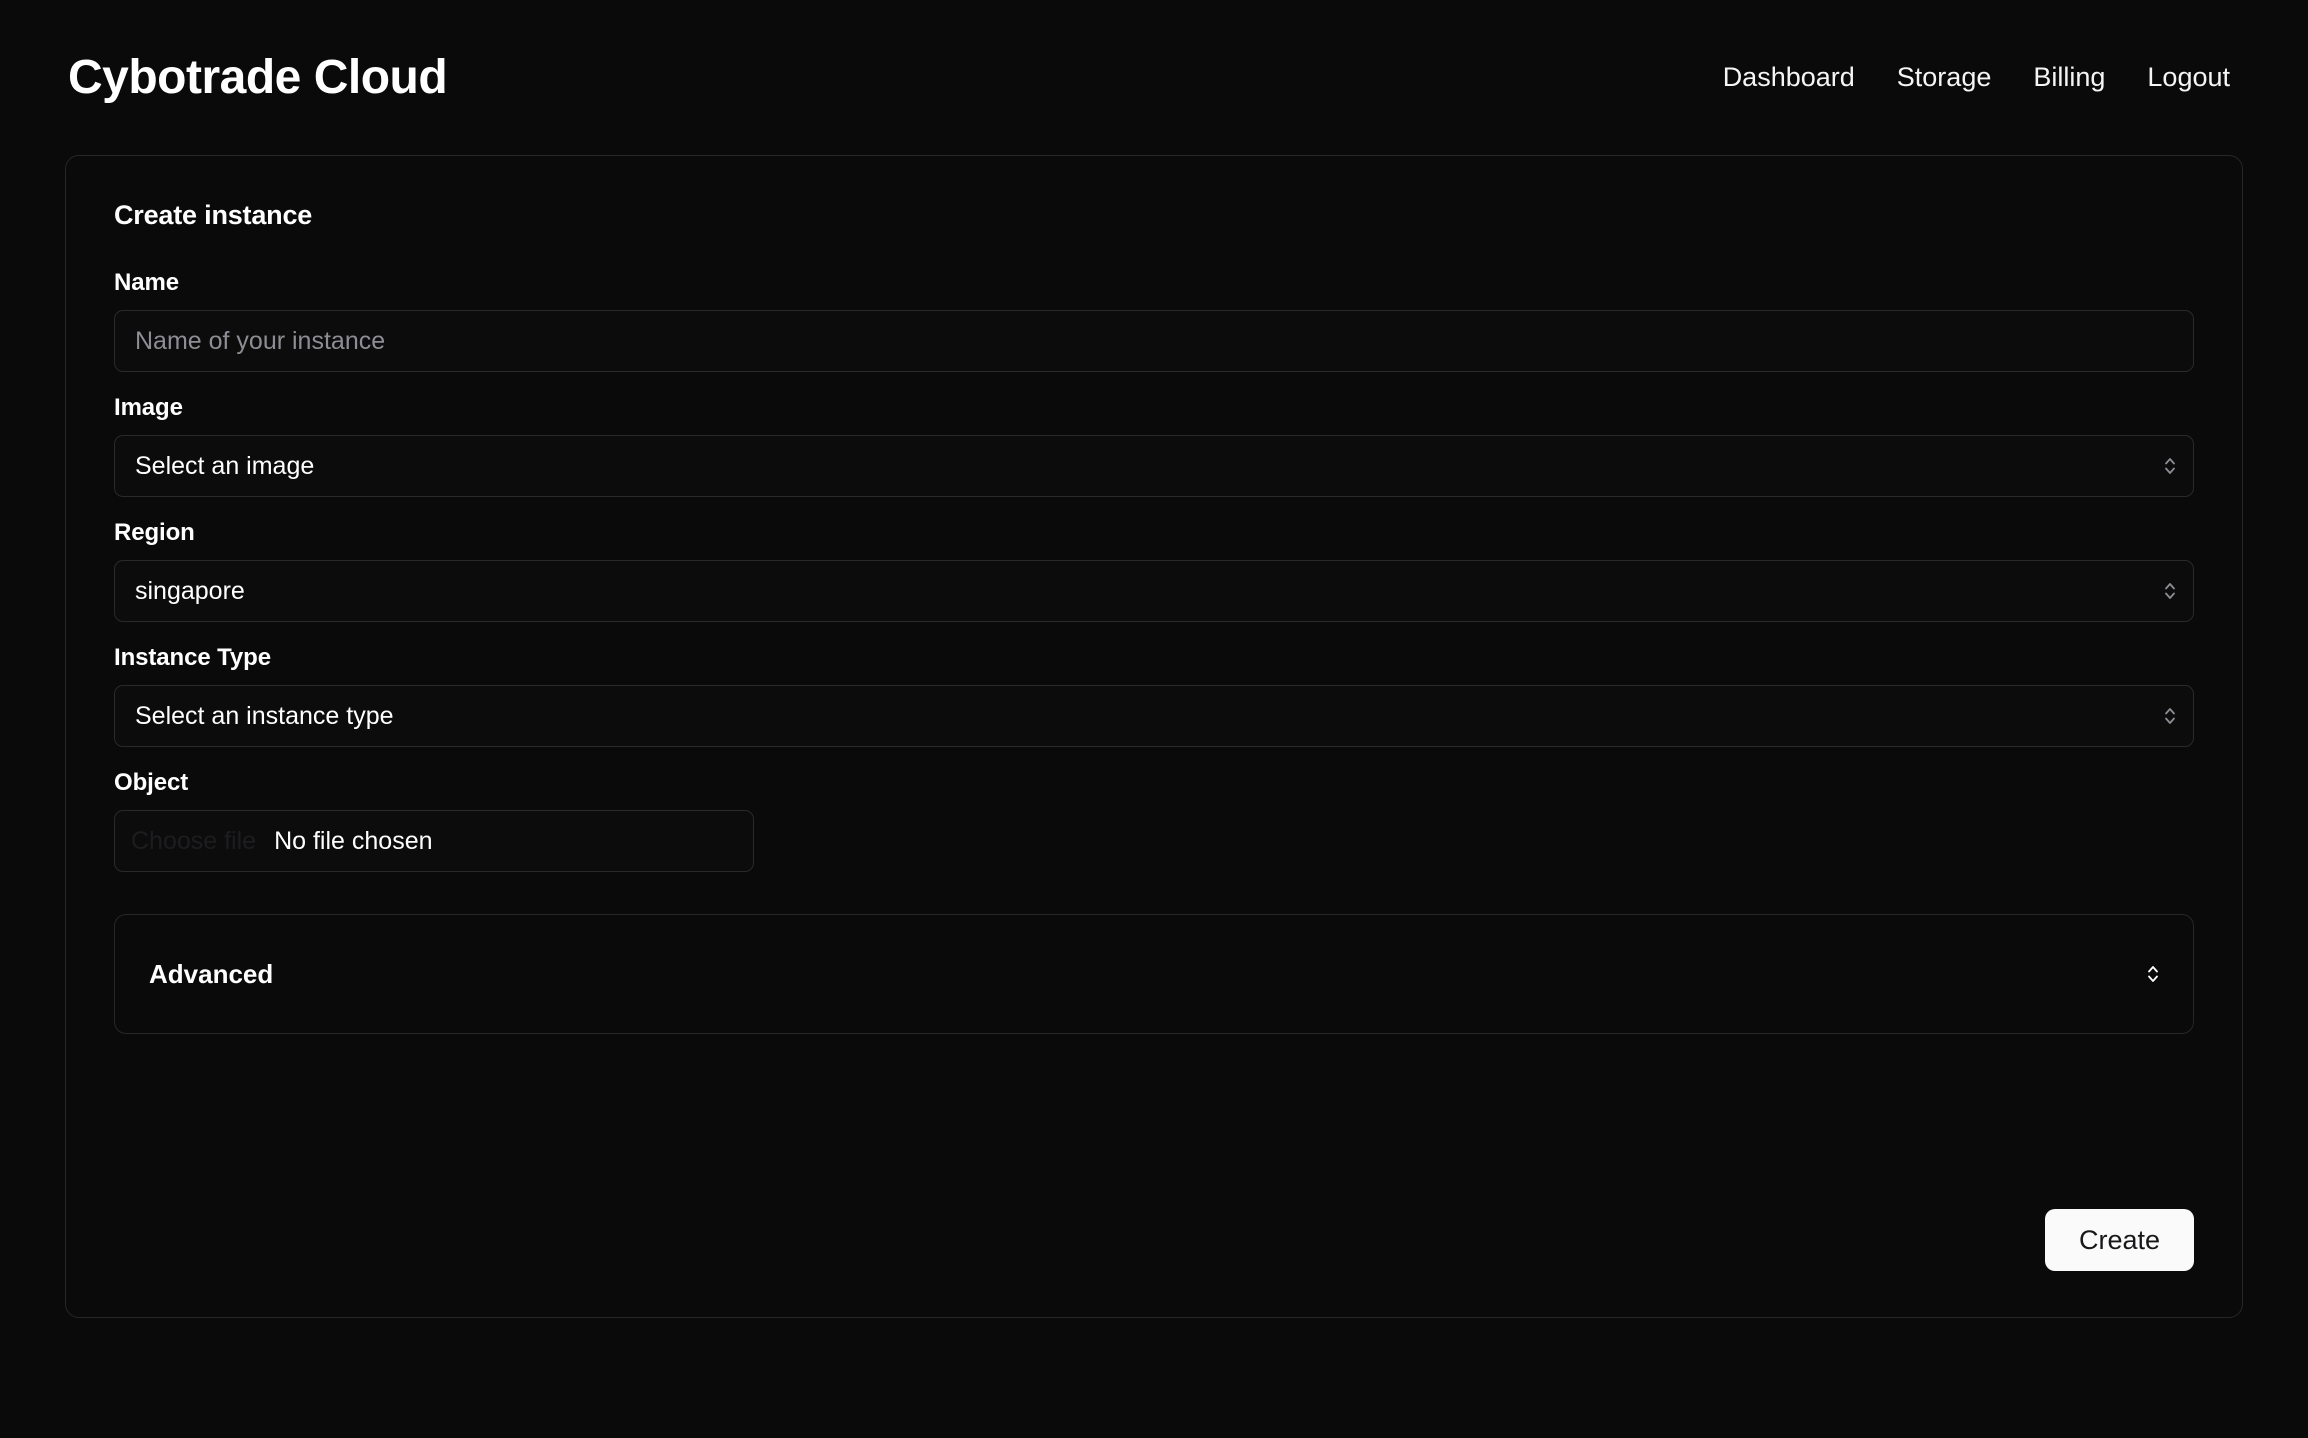 This screenshot has height=1438, width=2308. Describe the element at coordinates (1154, 974) in the screenshot. I see `advanced-section-toggle: Advanced` at that location.